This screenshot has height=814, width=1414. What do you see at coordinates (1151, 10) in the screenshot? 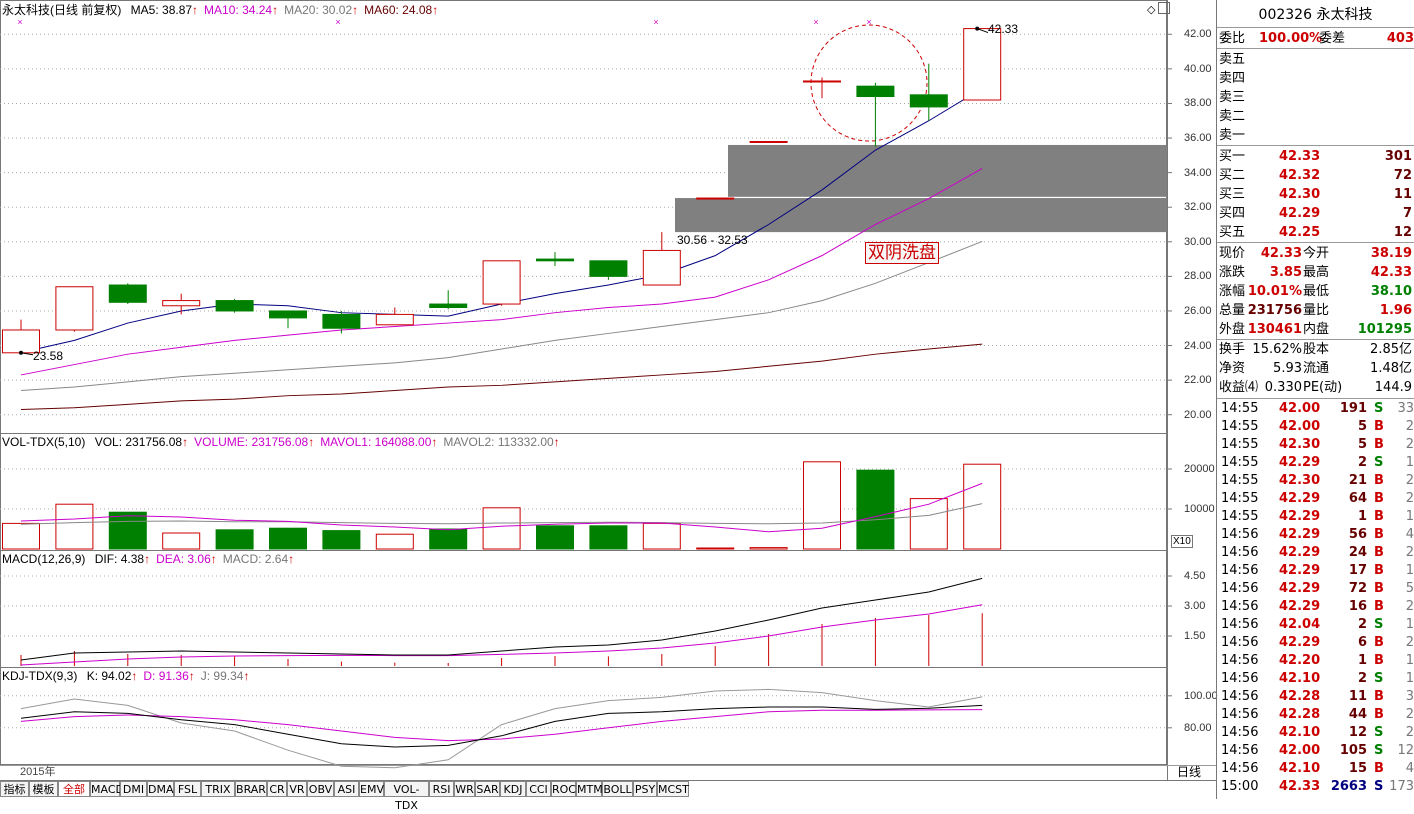
I see `collapse-icon: ◇` at bounding box center [1151, 10].